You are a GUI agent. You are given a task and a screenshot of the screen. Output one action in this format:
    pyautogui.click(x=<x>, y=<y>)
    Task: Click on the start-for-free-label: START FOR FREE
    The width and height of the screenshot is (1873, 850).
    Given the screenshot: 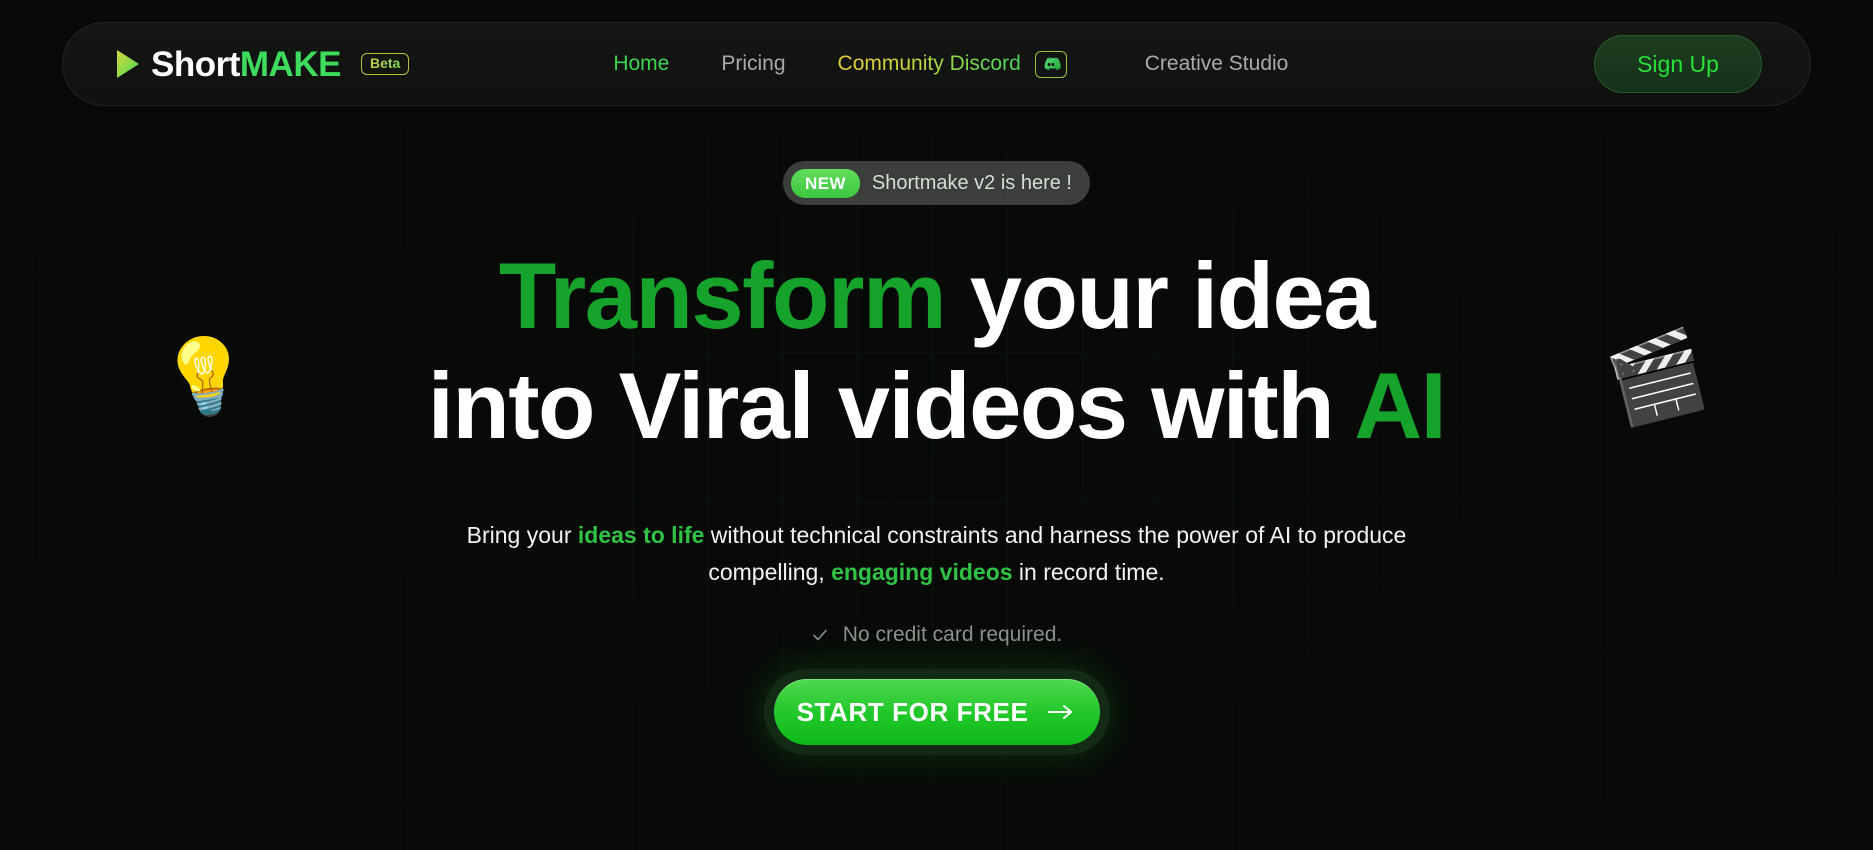 What is the action you would take?
    pyautogui.click(x=912, y=711)
    